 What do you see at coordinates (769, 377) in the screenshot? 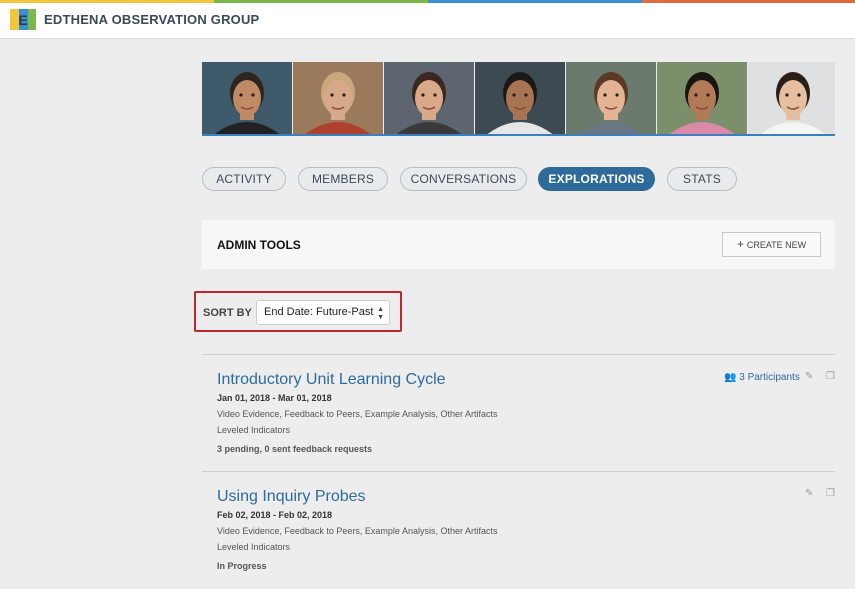
I see `participants-count: 3 Participants` at bounding box center [769, 377].